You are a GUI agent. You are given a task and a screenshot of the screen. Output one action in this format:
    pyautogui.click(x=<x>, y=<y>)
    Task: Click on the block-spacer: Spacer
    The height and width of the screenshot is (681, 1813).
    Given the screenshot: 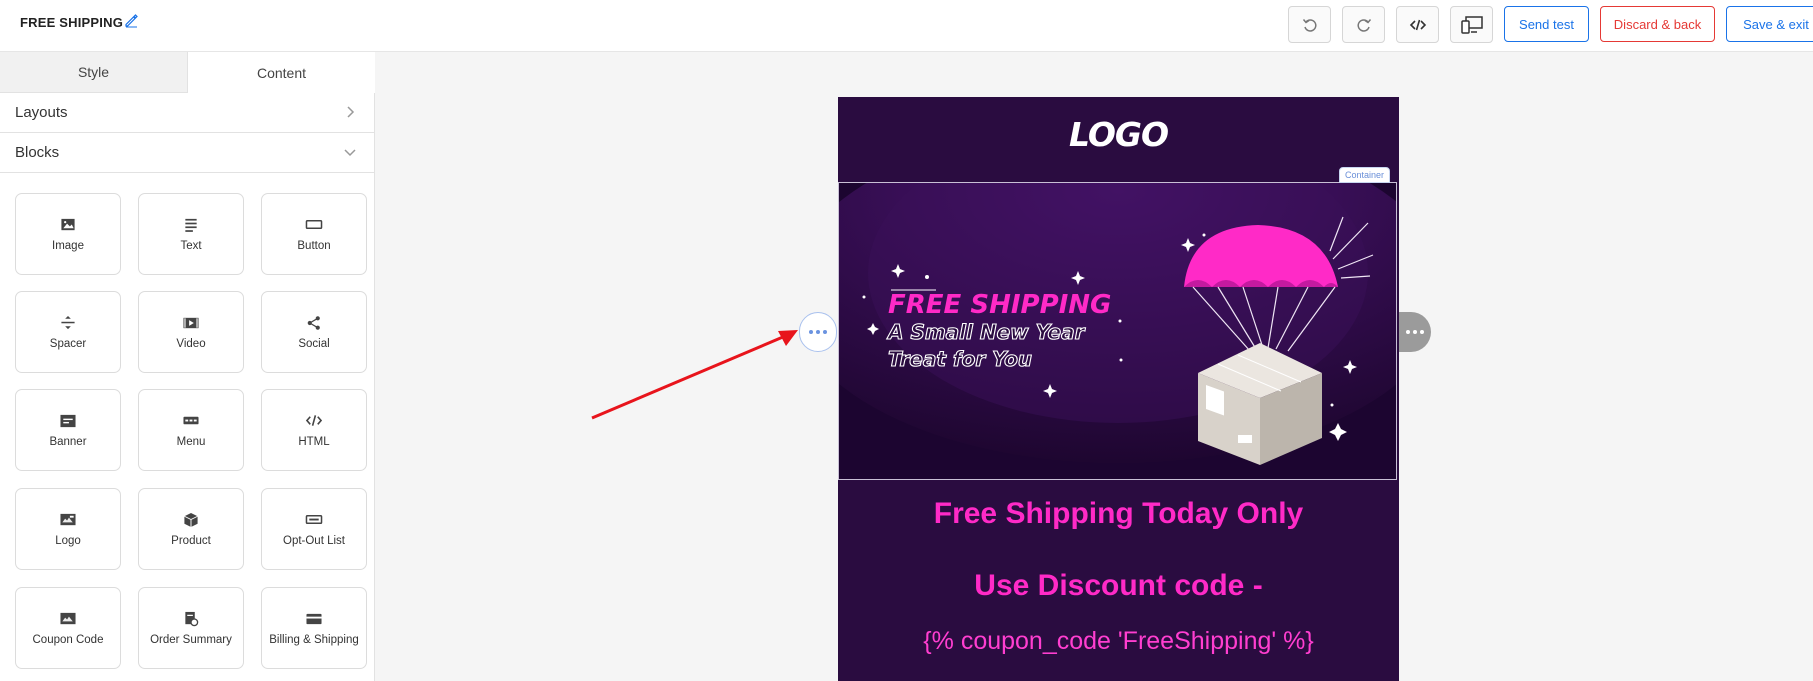 What is the action you would take?
    pyautogui.click(x=68, y=332)
    